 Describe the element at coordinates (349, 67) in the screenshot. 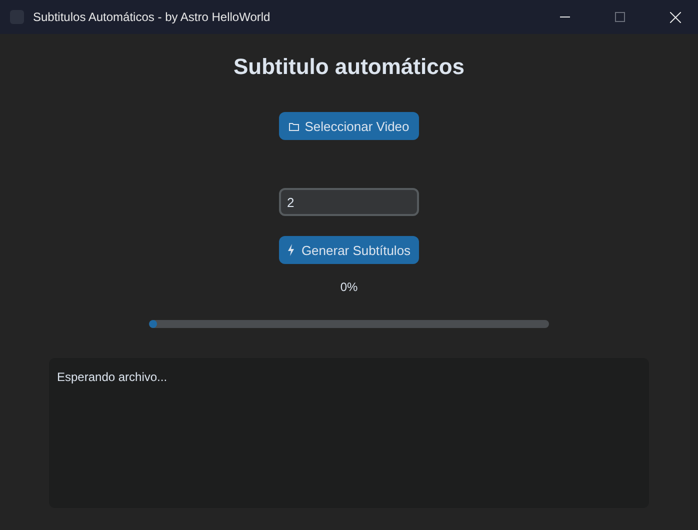

I see `page-heading: Subtitulo automáticos` at that location.